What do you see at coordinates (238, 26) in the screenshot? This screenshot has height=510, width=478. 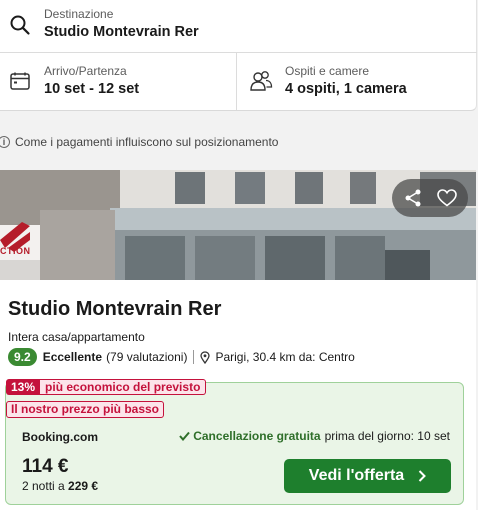 I see `destination-field: Destinazione Studio Montevrain Rer` at bounding box center [238, 26].